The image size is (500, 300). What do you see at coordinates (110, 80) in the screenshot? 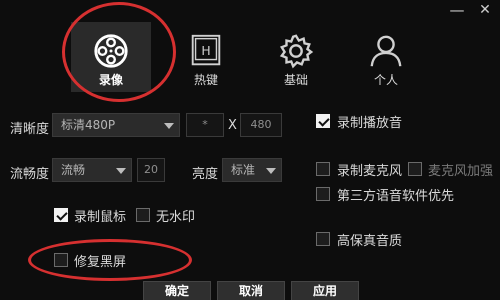
I see `tab-record-label: 录像` at bounding box center [110, 80].